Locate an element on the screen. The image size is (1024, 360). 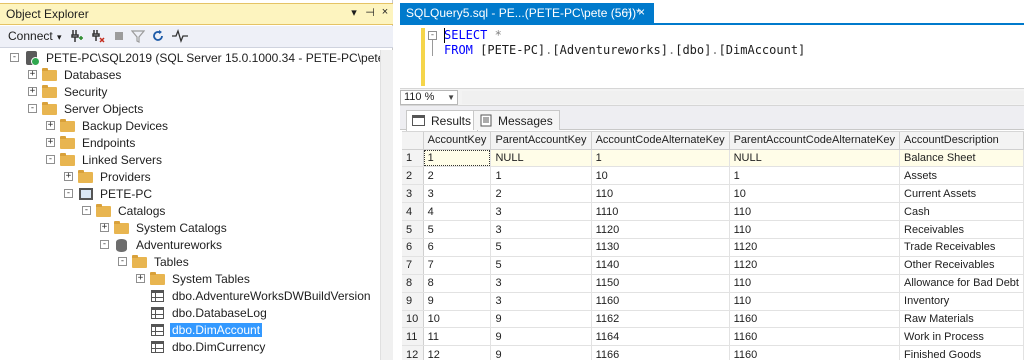
table-row: 12 12 9 1166 1160 Finished Goods is located at coordinates (713, 352).